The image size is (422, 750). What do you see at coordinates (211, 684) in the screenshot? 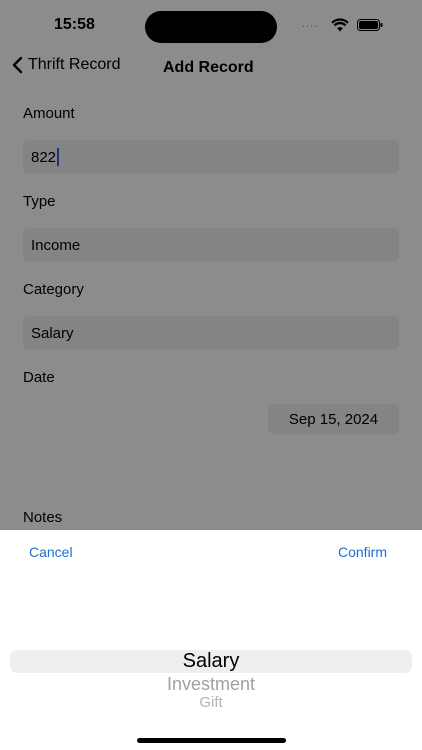
I see `picker-option: Investment` at bounding box center [211, 684].